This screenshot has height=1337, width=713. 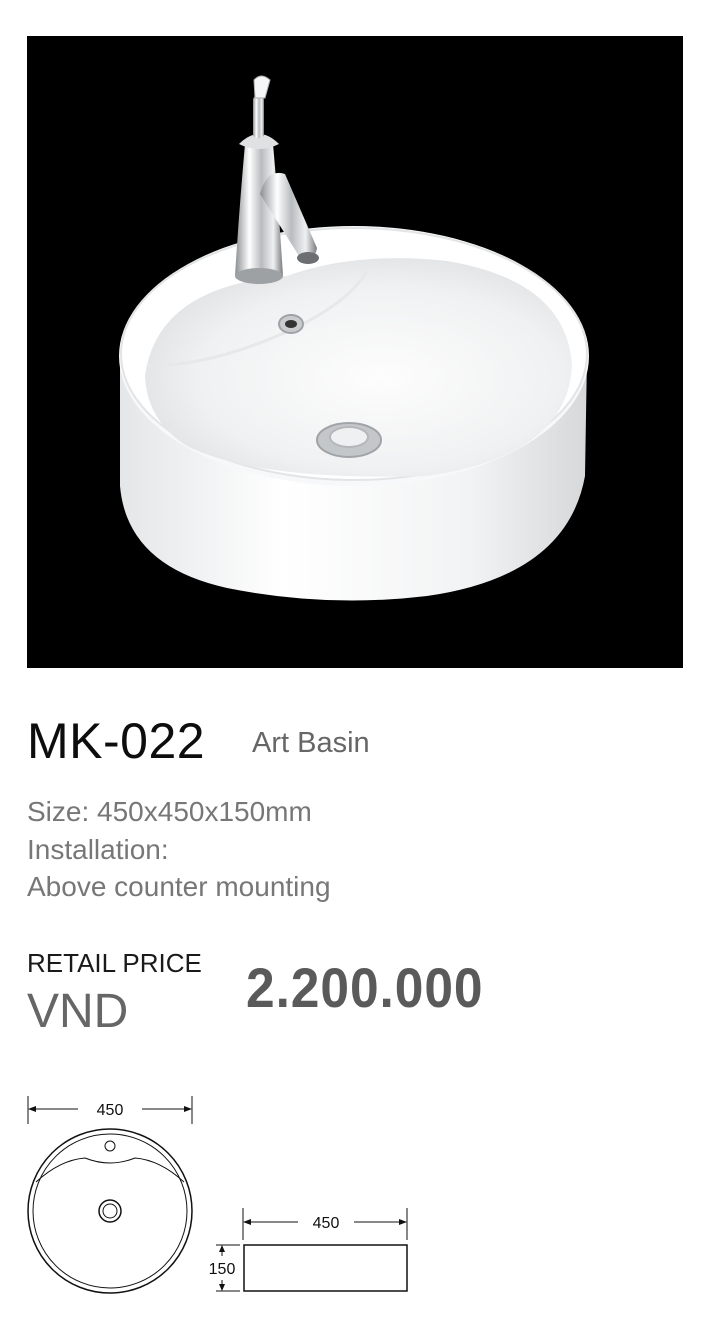 What do you see at coordinates (308, 1250) in the screenshot?
I see `side-view: 450 150` at bounding box center [308, 1250].